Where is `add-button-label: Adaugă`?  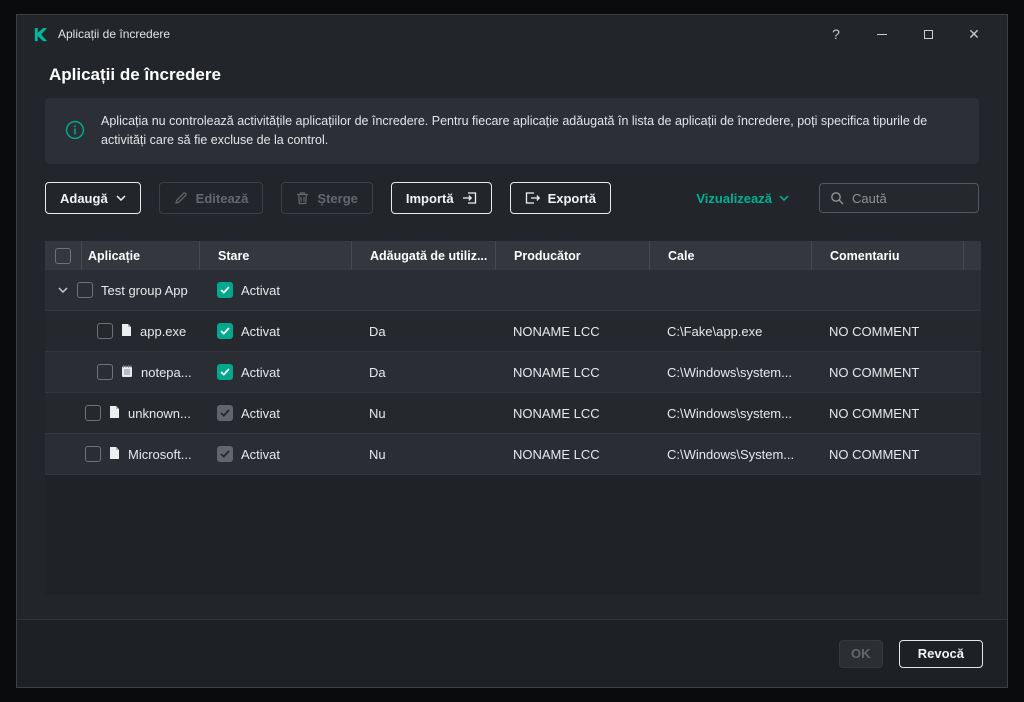 add-button-label: Adaugă is located at coordinates (84, 198).